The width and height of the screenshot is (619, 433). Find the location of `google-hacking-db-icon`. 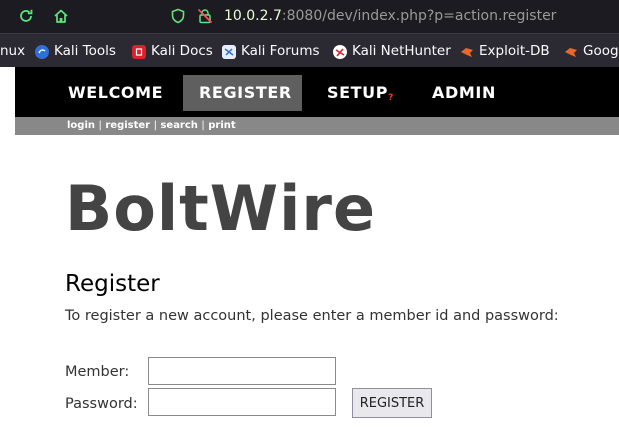

google-hacking-db-icon is located at coordinates (571, 52).